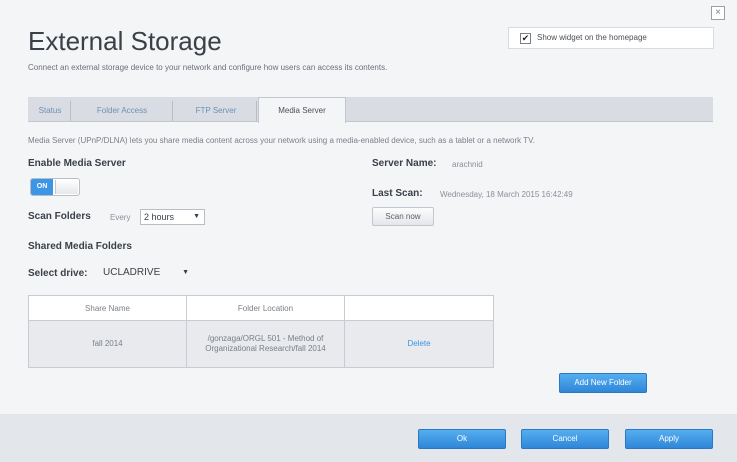 The image size is (737, 462). I want to click on page-title: External Storage, so click(125, 41).